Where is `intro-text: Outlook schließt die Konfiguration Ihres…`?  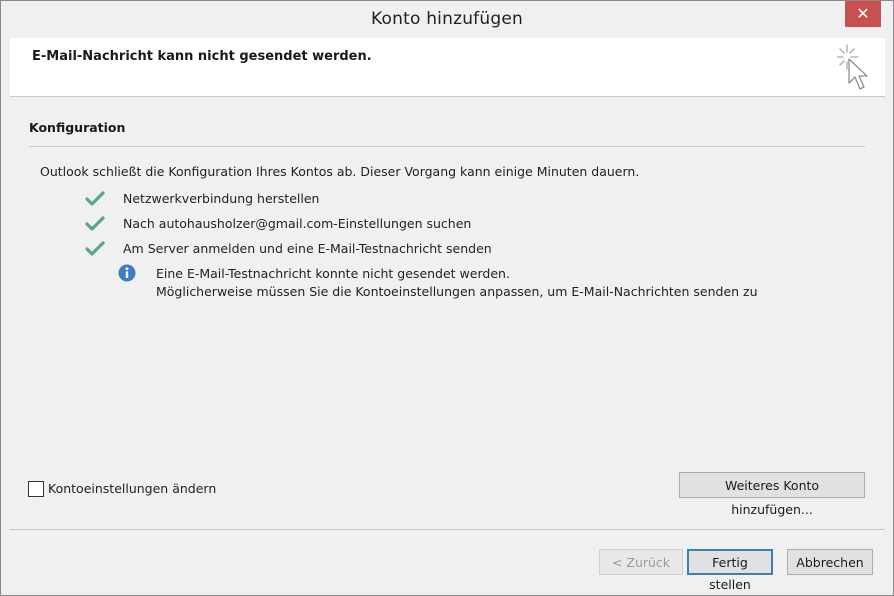 intro-text: Outlook schließt die Konfiguration Ihres… is located at coordinates (340, 171).